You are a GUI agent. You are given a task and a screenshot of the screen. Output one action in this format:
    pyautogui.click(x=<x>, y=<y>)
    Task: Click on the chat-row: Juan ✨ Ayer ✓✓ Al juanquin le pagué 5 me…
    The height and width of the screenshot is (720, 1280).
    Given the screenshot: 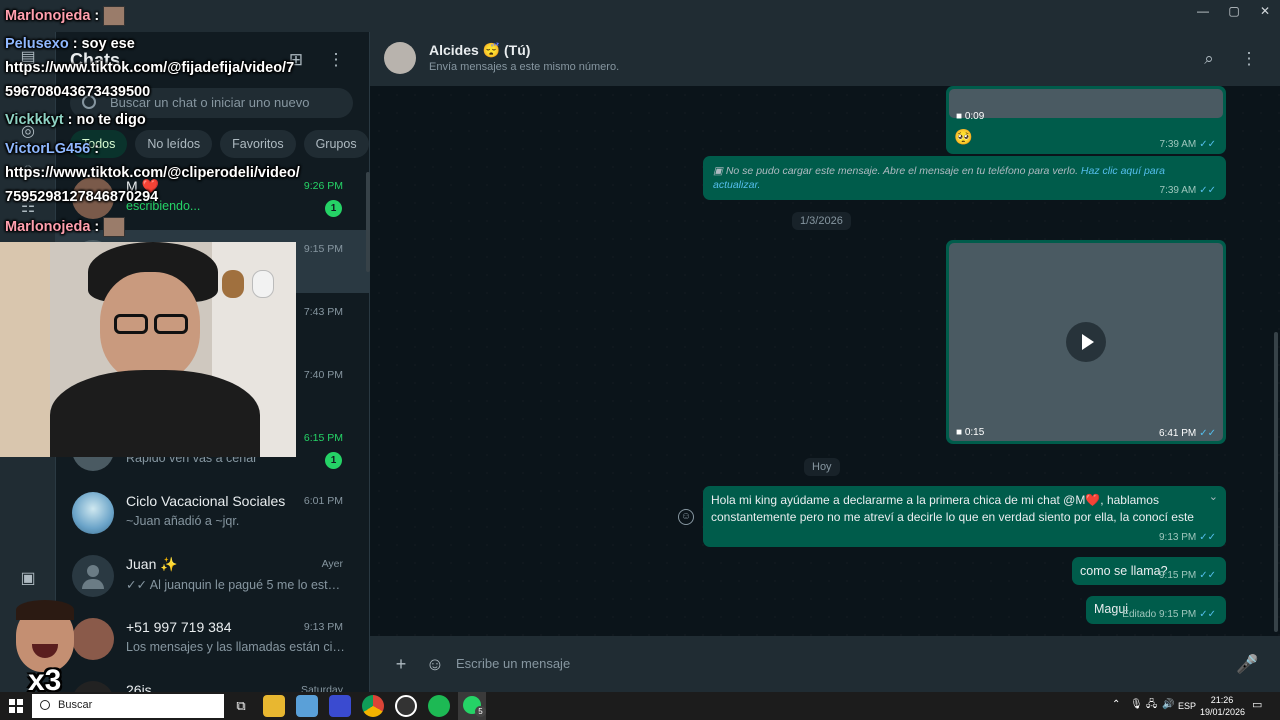 What is the action you would take?
    pyautogui.click(x=212, y=576)
    